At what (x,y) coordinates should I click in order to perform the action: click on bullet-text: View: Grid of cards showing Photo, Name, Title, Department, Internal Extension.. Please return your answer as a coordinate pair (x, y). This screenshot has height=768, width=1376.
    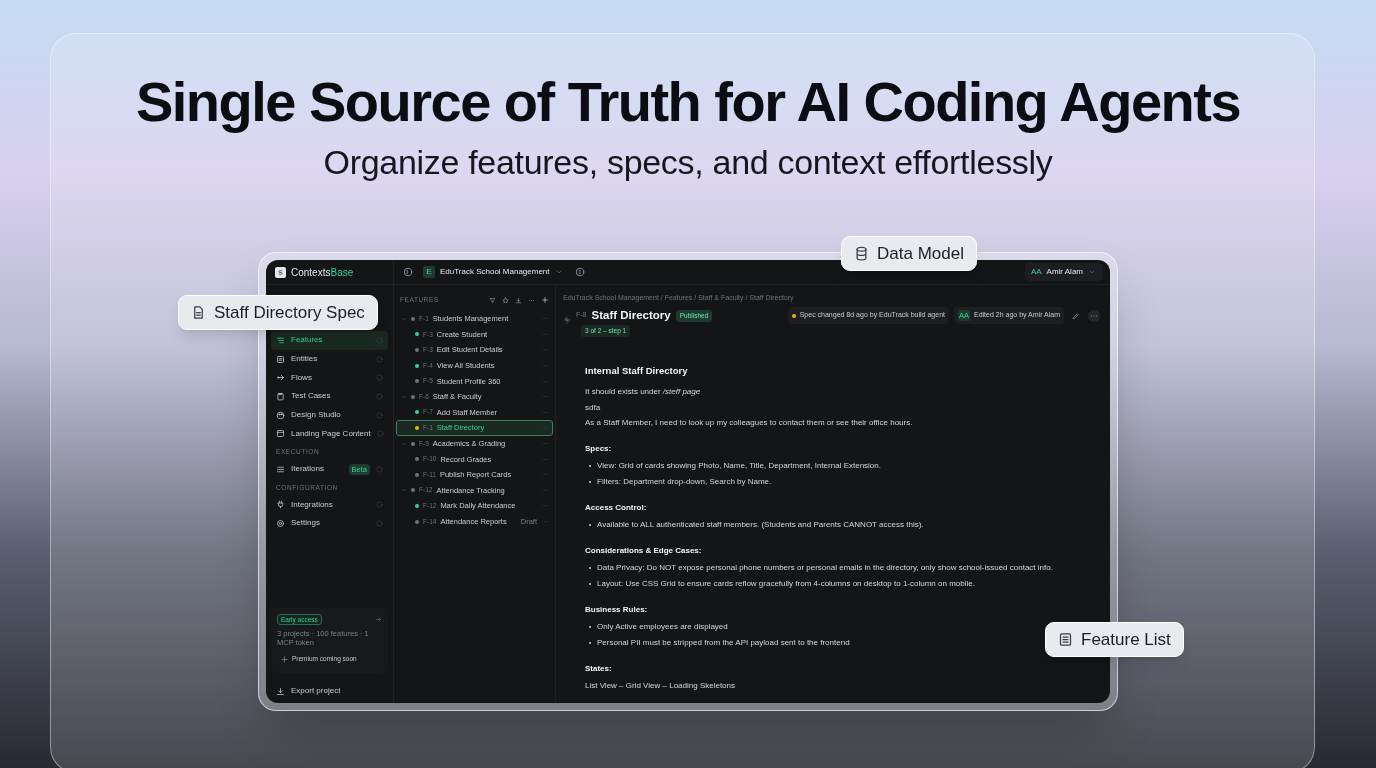
    Looking at the image, I should click on (739, 465).